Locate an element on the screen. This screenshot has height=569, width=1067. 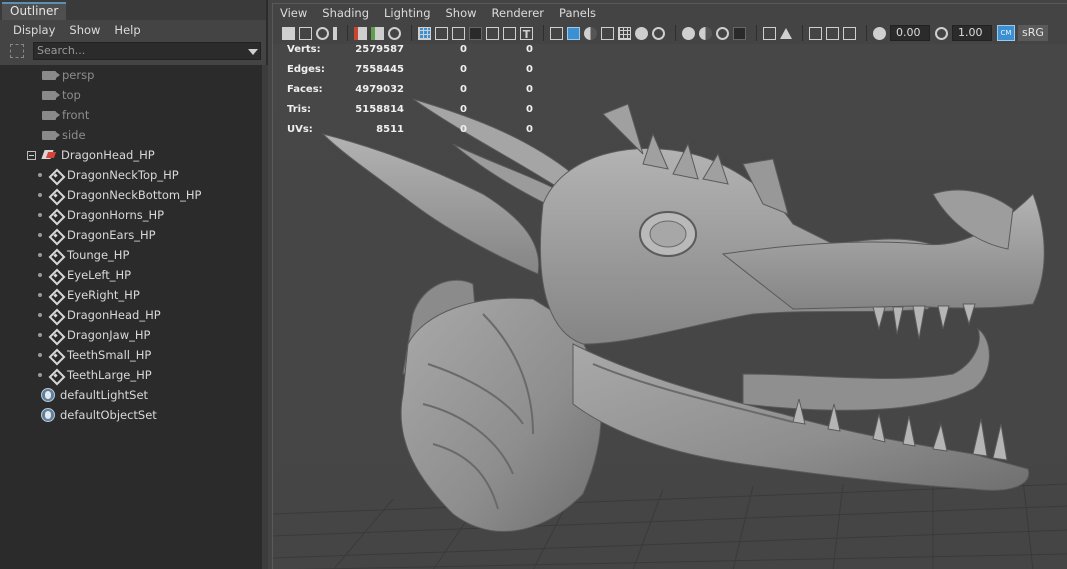
exposure-field: 0.00 is located at coordinates (910, 33).